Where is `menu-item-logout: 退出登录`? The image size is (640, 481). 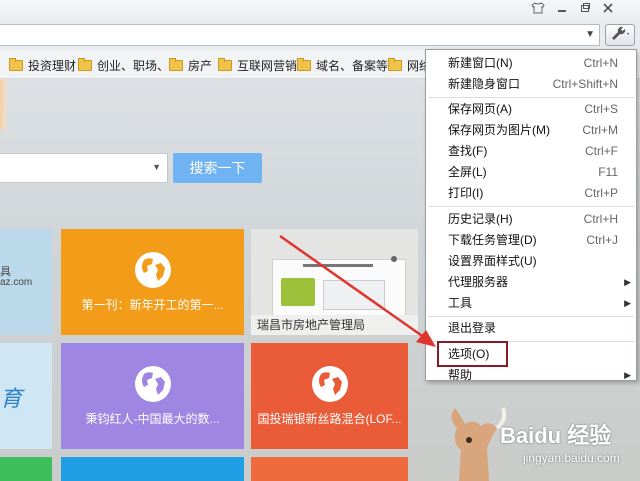 menu-item-logout: 退出登录 is located at coordinates (531, 328).